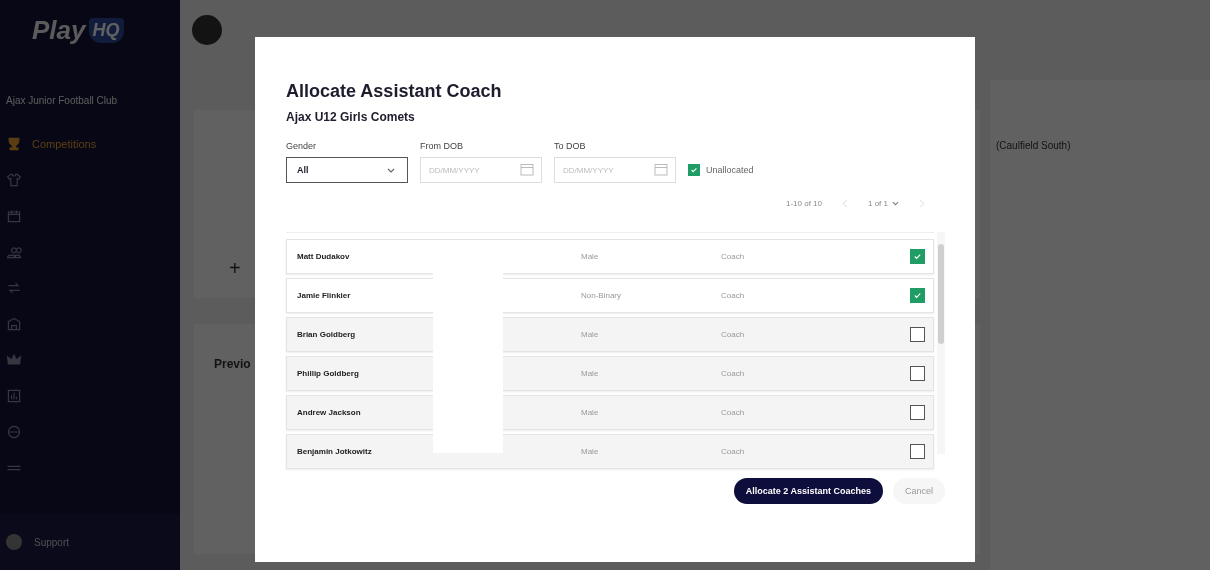 The width and height of the screenshot is (1210, 570). I want to click on logo-badge: HQ, so click(106, 30).